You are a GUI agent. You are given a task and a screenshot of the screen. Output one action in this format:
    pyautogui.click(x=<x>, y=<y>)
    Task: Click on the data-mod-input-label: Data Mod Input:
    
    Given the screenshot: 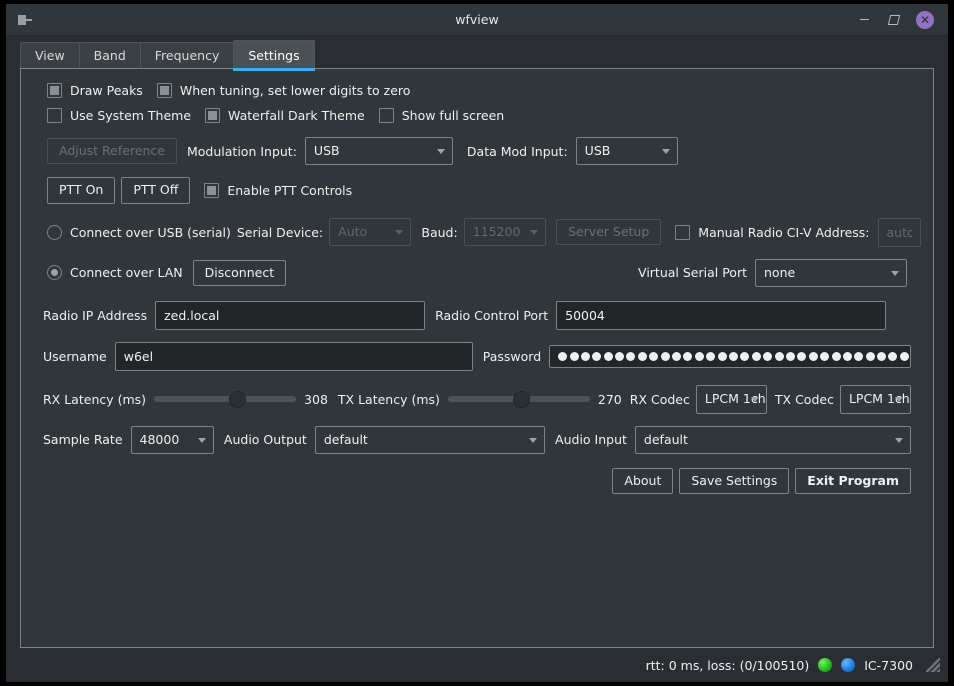 What is the action you would take?
    pyautogui.click(x=517, y=151)
    